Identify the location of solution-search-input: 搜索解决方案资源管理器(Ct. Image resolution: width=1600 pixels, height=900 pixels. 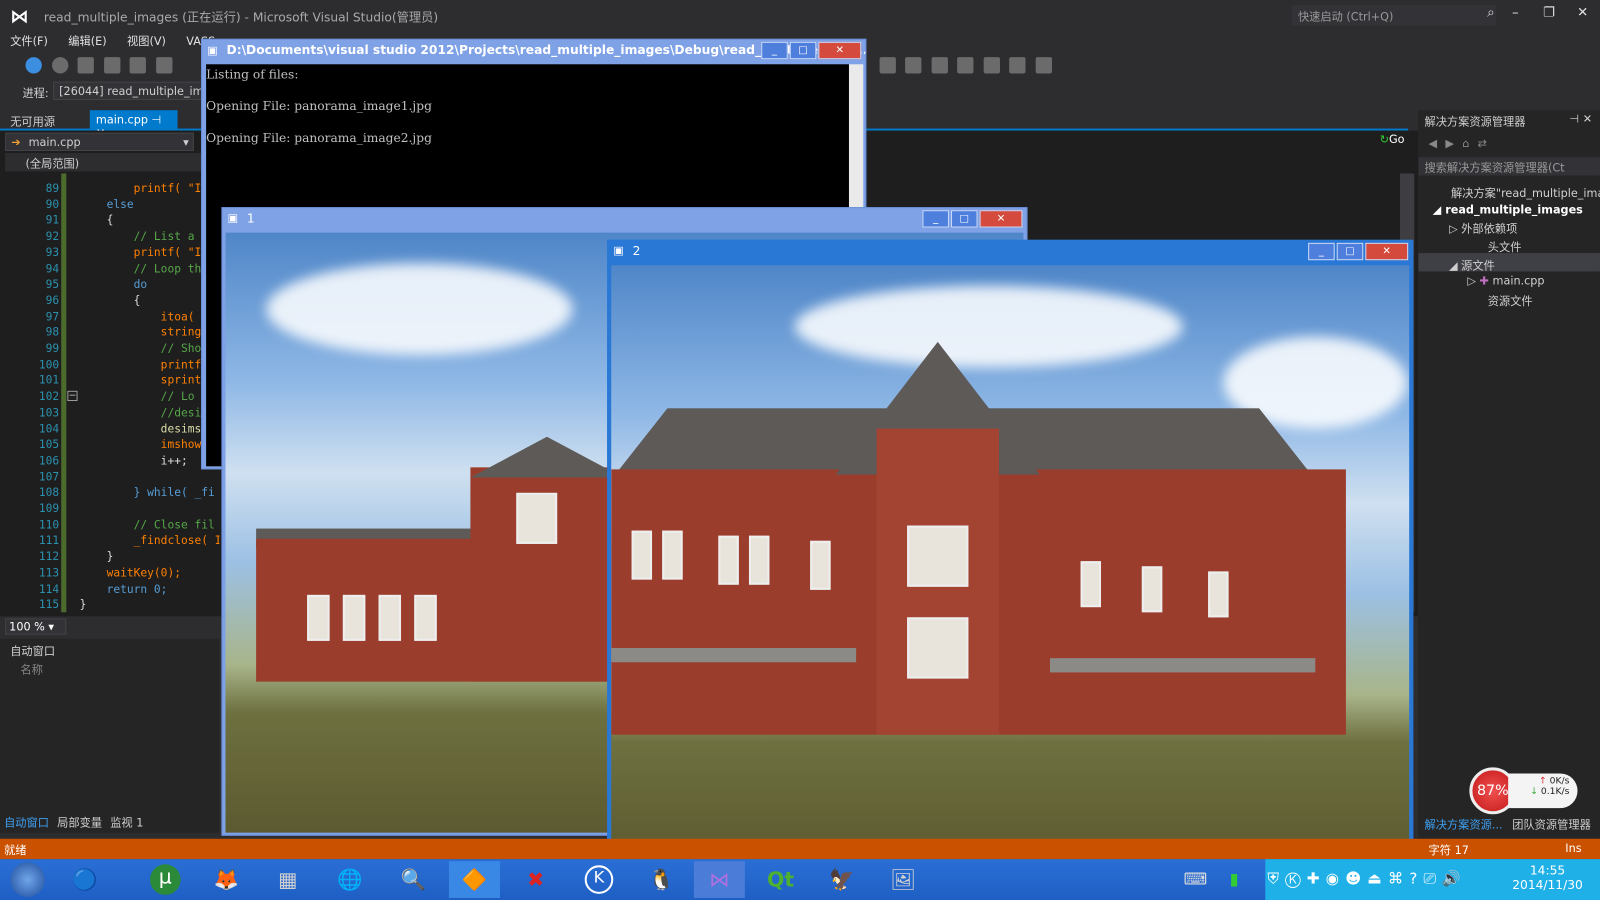
(1509, 166).